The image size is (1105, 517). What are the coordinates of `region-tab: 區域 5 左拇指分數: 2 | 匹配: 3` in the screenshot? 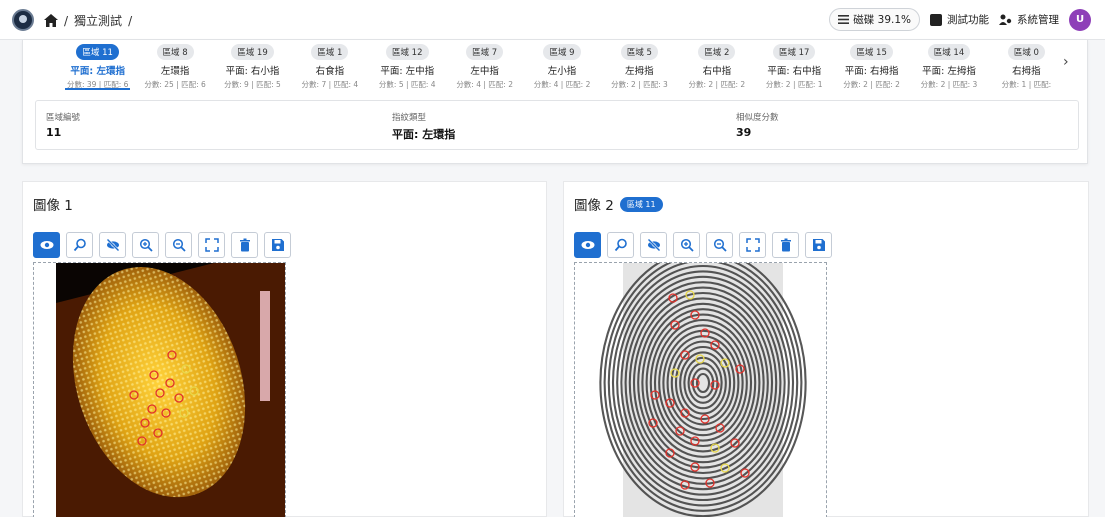 It's located at (639, 66).